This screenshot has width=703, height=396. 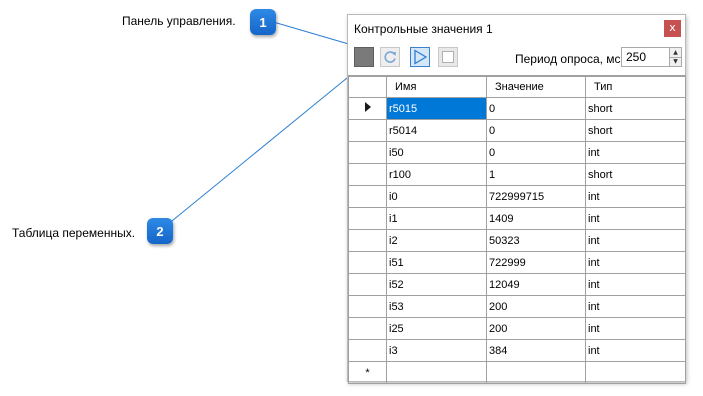 What do you see at coordinates (160, 231) in the screenshot?
I see `callout-badge-2: 2` at bounding box center [160, 231].